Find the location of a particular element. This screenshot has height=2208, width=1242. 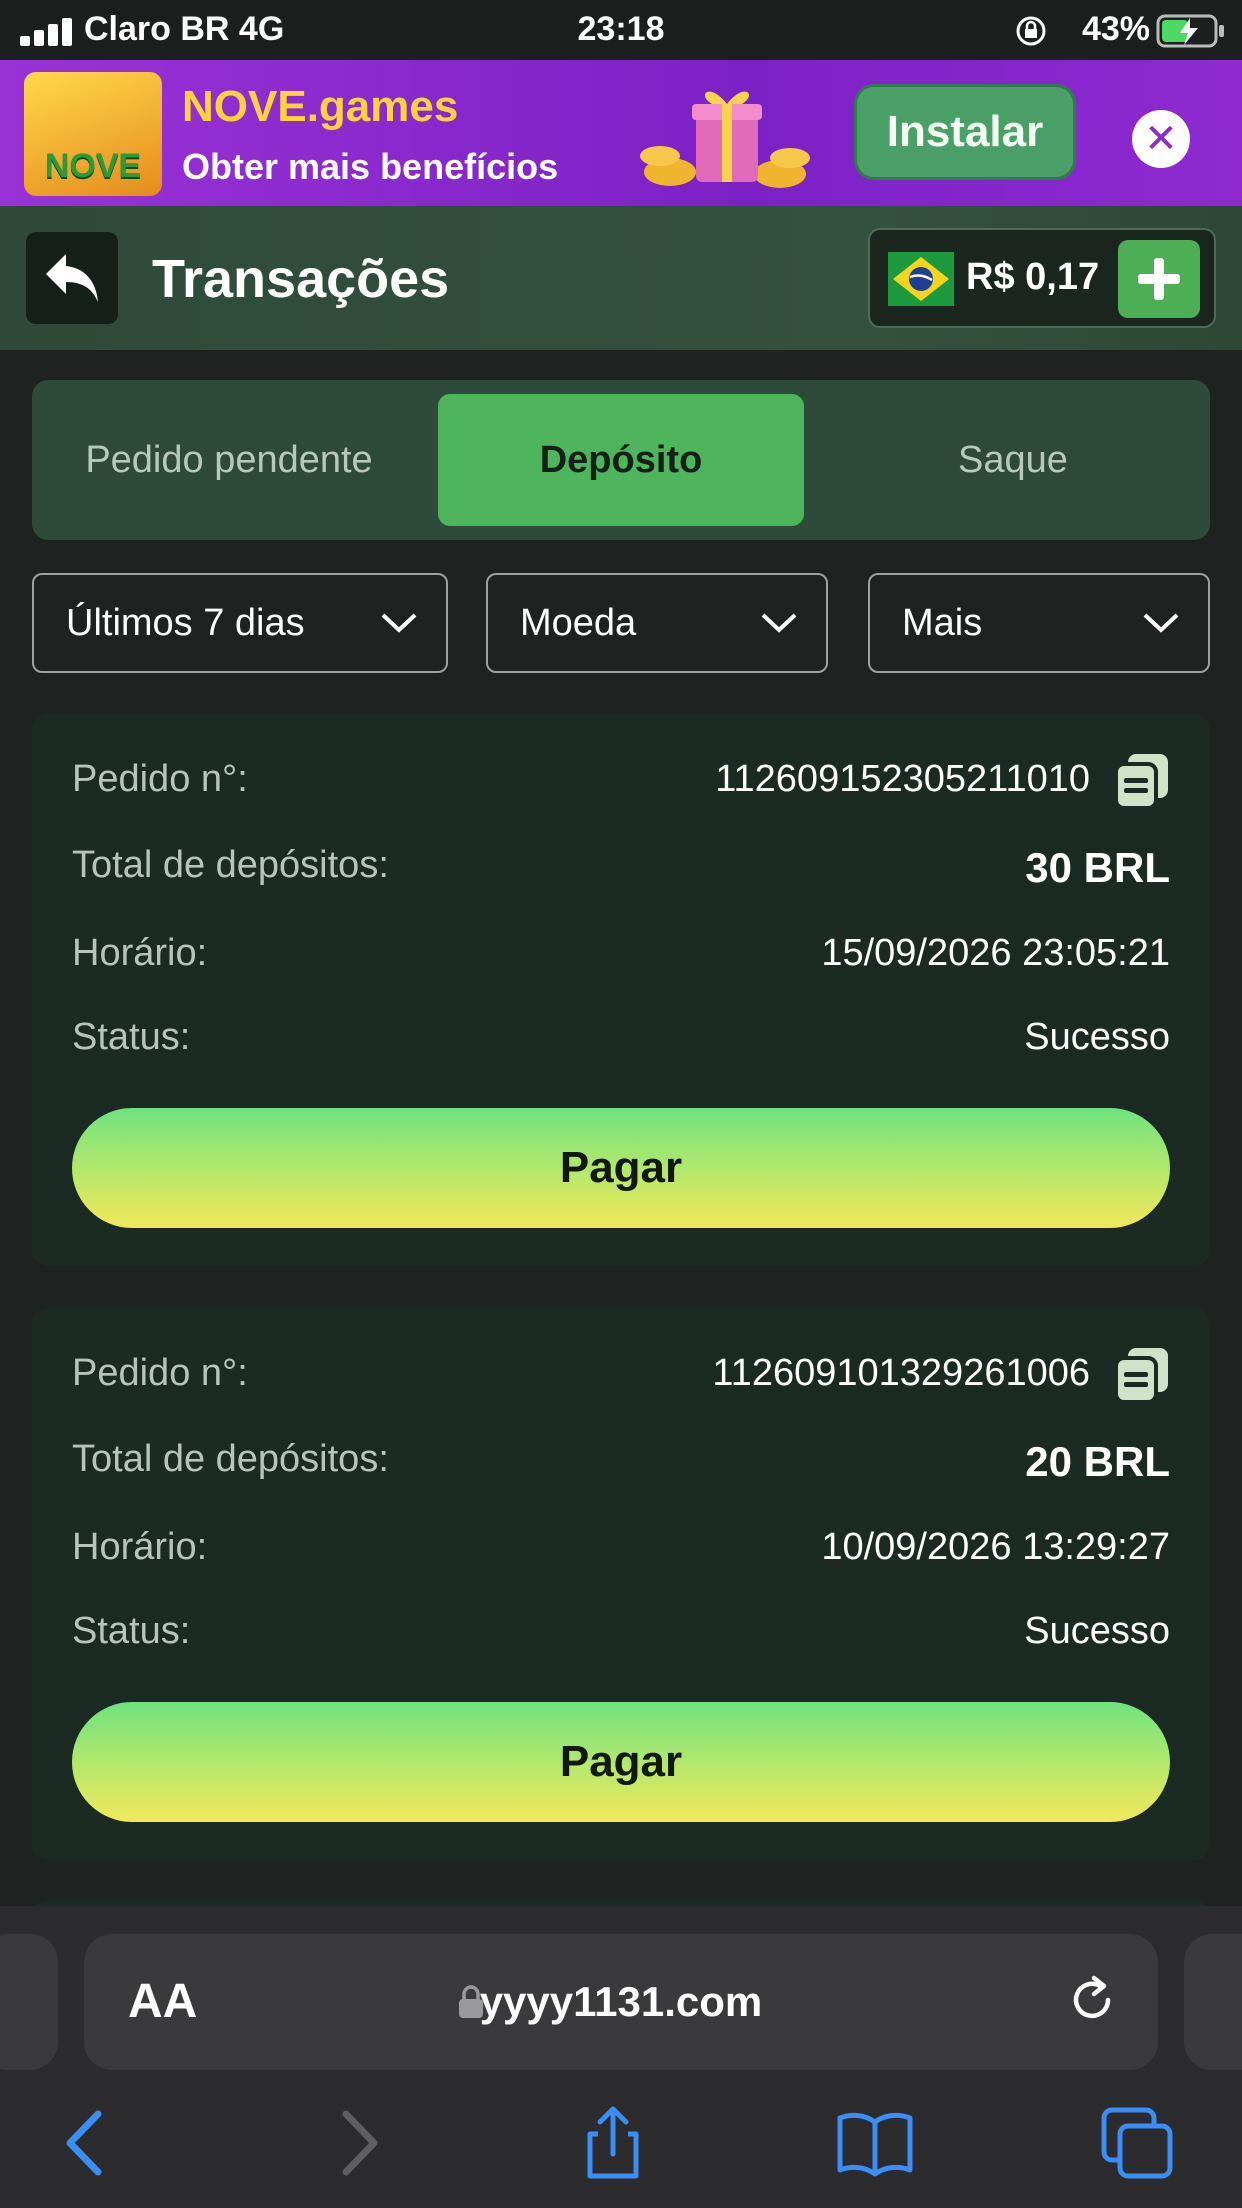

back-button is located at coordinates (72, 278).